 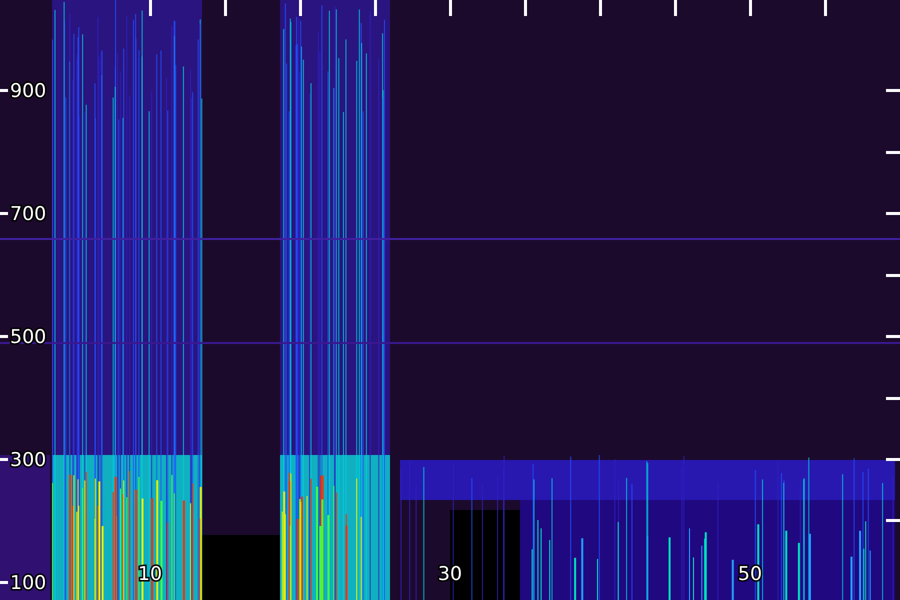 I want to click on y-axis-label: 100, so click(x=28, y=583).